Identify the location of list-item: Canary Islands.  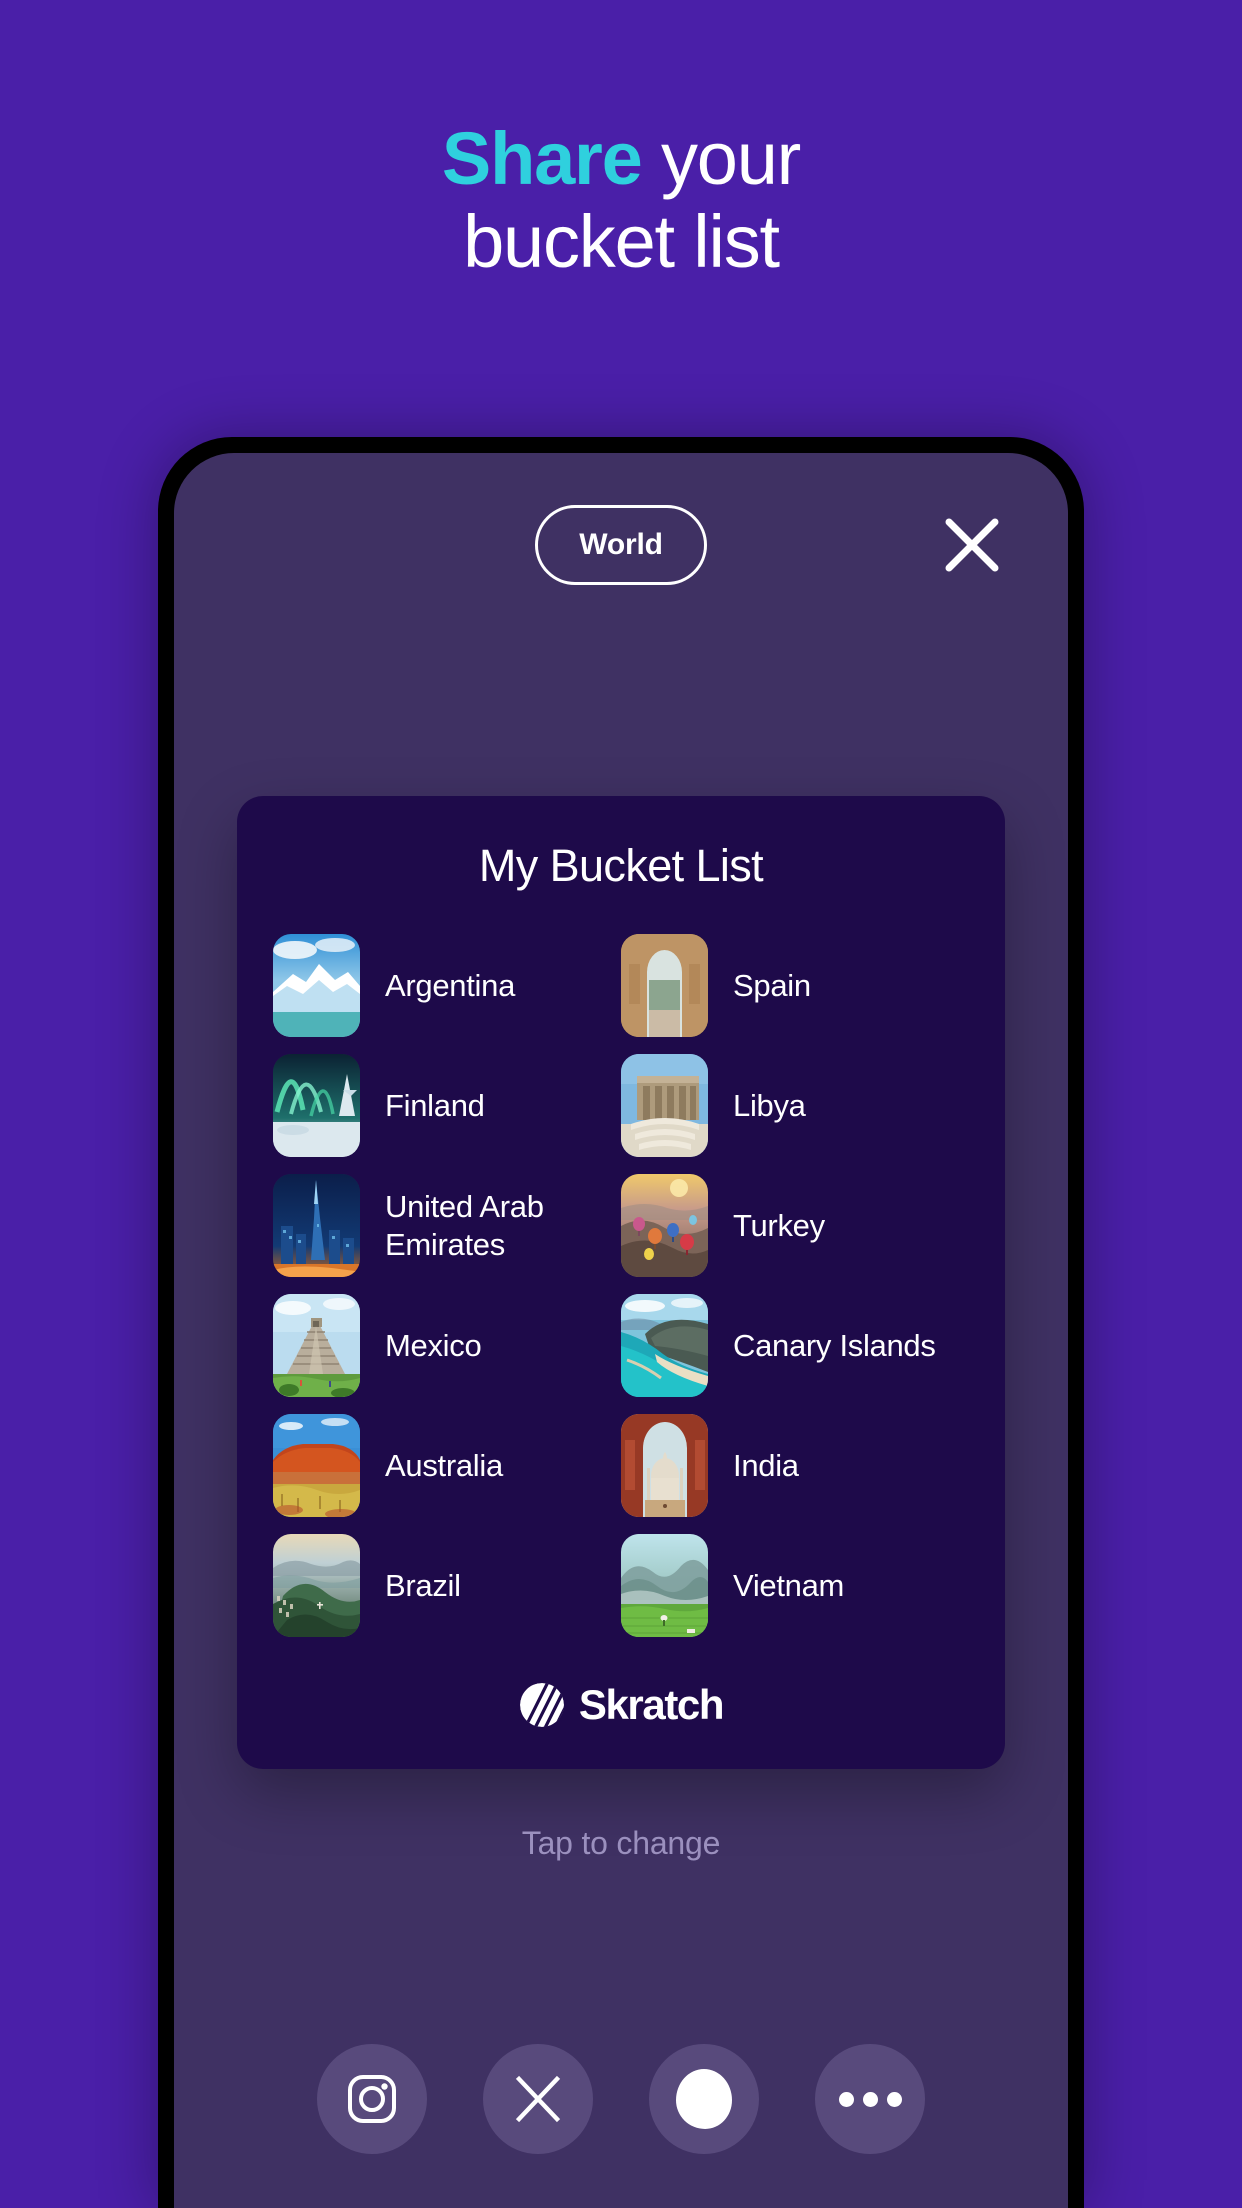
(795, 1345).